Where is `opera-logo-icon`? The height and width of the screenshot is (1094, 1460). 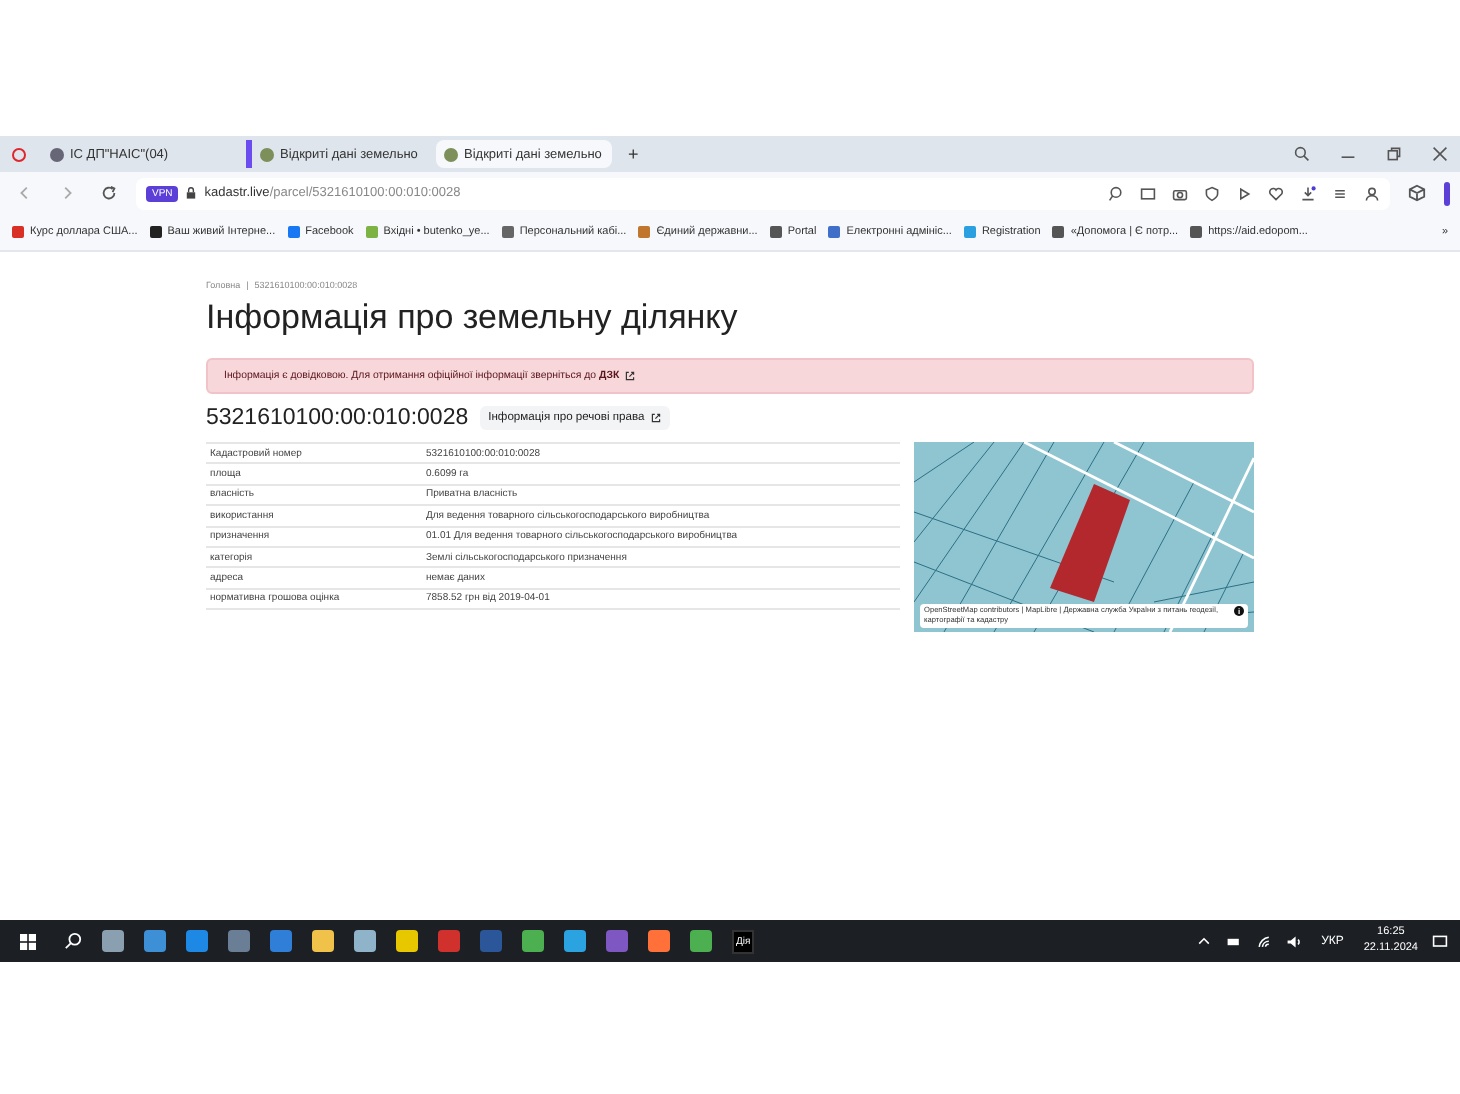 opera-logo-icon is located at coordinates (19, 154).